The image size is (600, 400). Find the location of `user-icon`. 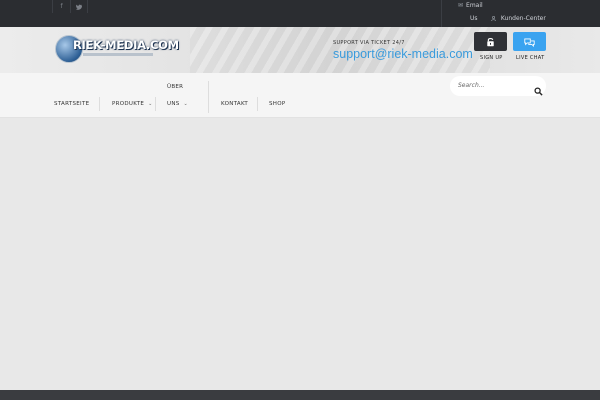

user-icon is located at coordinates (494, 18).